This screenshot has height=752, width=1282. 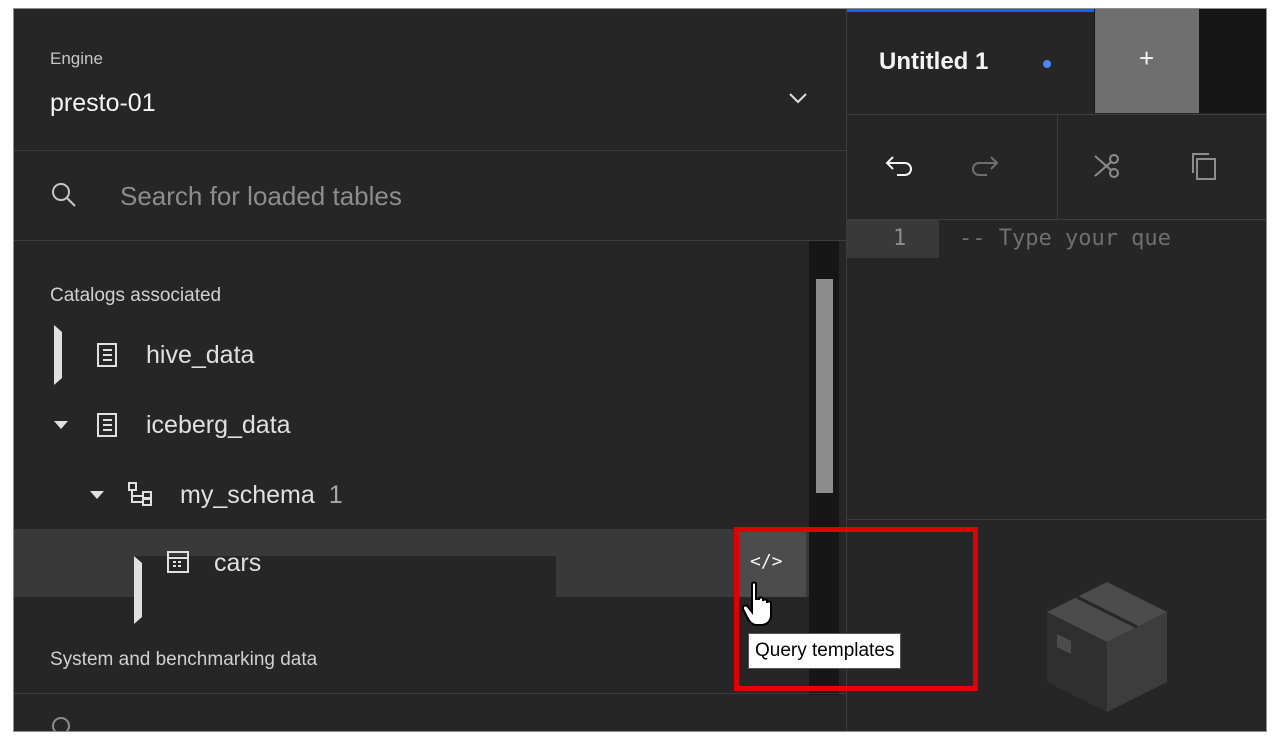 What do you see at coordinates (430, 80) in the screenshot?
I see `engine-dropdown: Engine presto-01` at bounding box center [430, 80].